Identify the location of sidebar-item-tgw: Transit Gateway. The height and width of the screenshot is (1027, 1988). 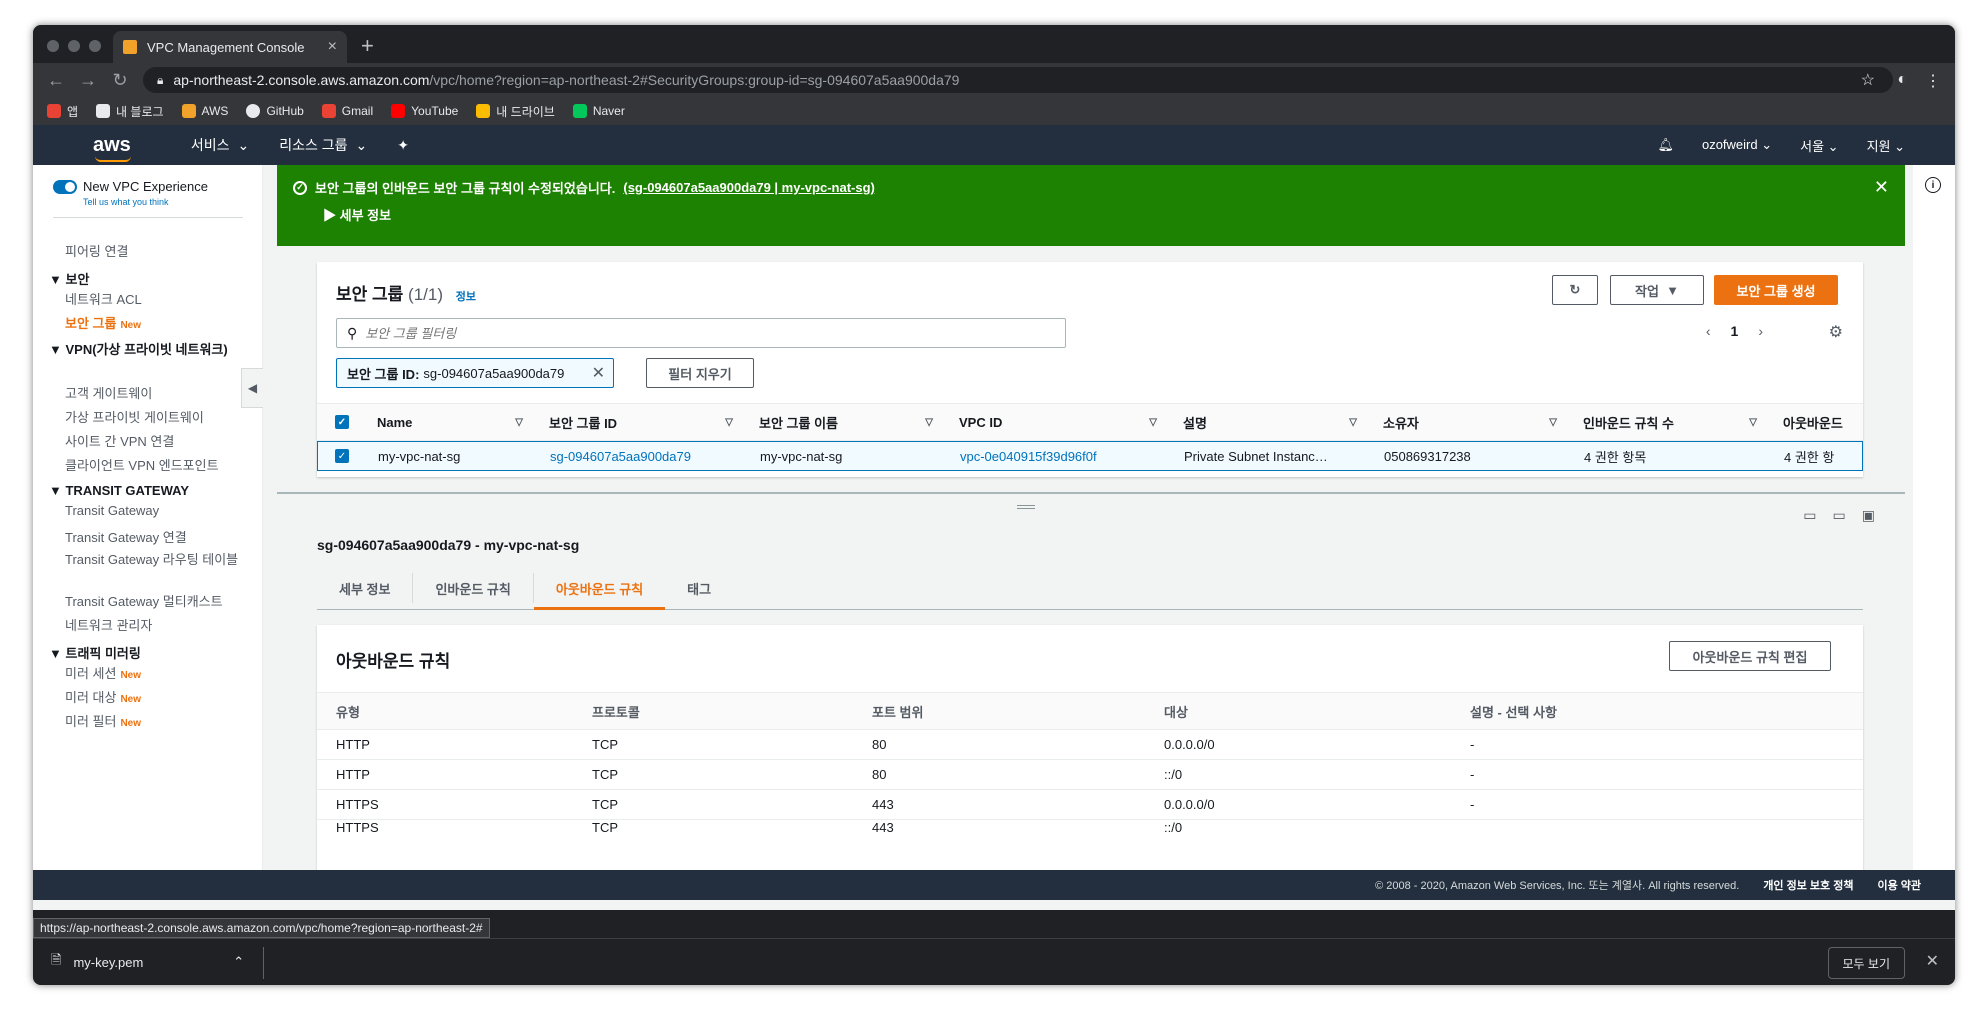
(112, 510).